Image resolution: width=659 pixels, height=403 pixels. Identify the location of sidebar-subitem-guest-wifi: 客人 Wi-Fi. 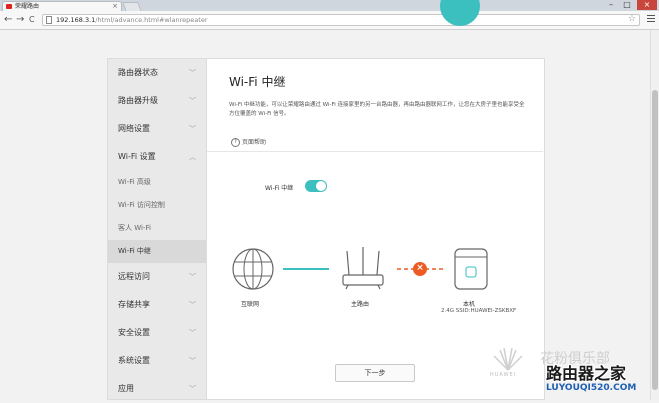
(157, 228).